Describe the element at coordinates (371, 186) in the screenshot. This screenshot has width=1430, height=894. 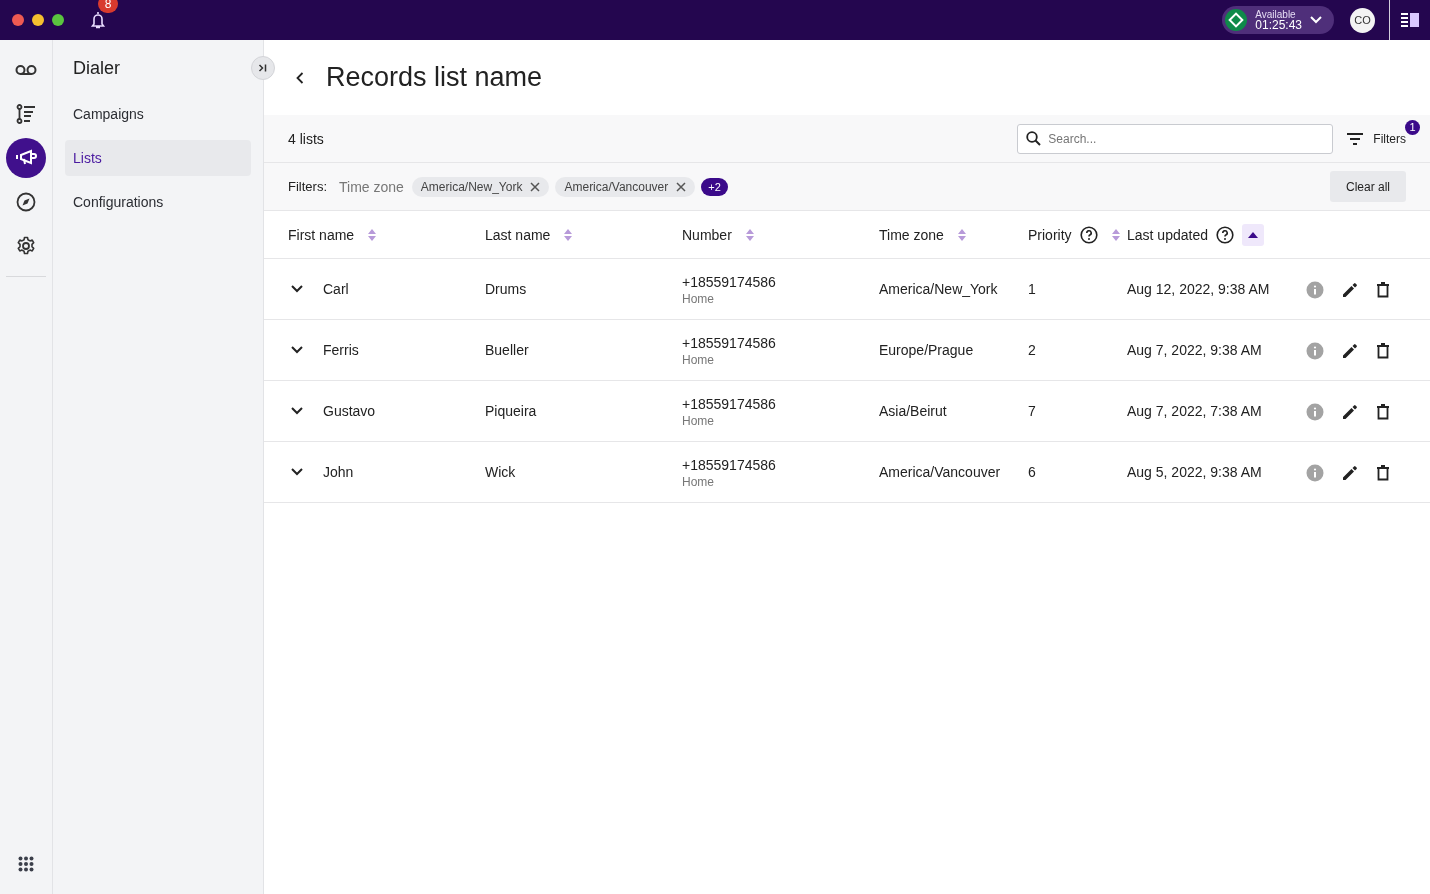
I see `filter-field-label: Time zone` at that location.